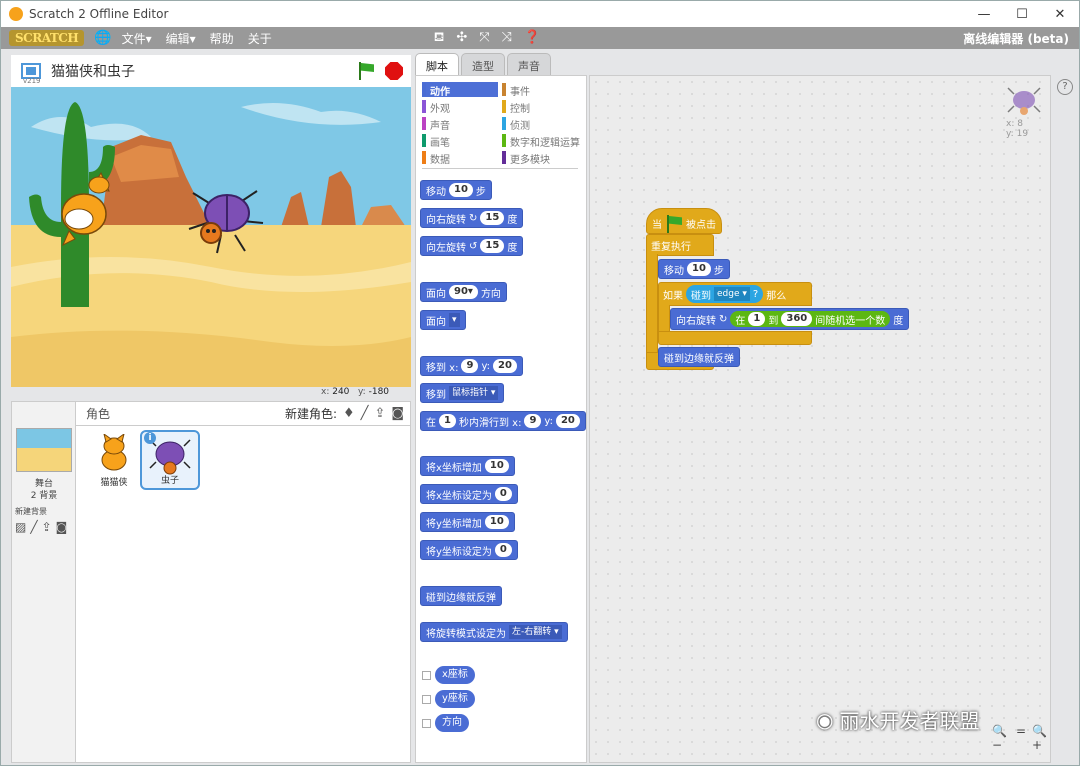 Image resolution: width=1080 pixels, height=766 pixels. I want to click on forever-arm, so click(652, 304).